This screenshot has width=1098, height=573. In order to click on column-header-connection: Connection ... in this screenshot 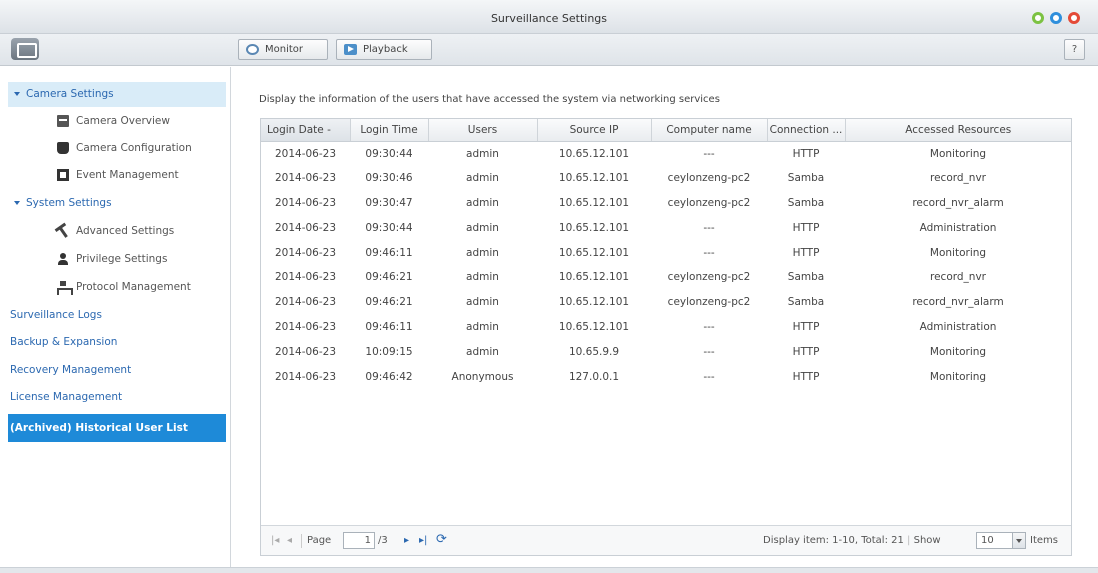, I will do `click(806, 130)`.